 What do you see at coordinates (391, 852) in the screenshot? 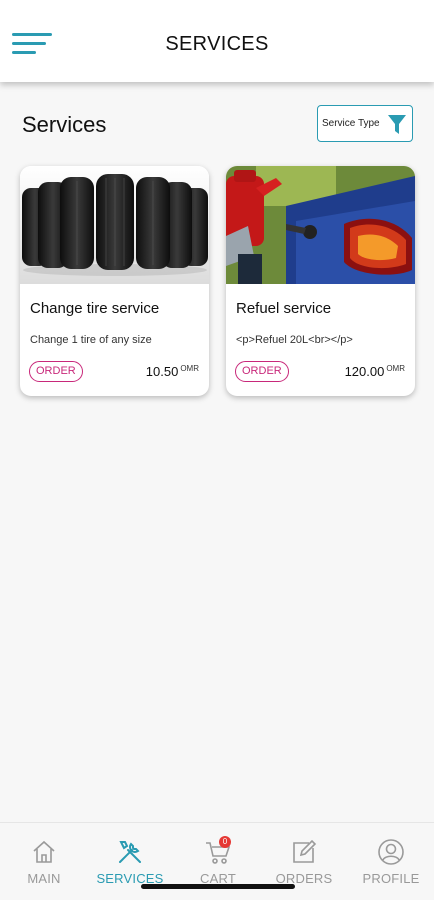
I see `user-icon` at bounding box center [391, 852].